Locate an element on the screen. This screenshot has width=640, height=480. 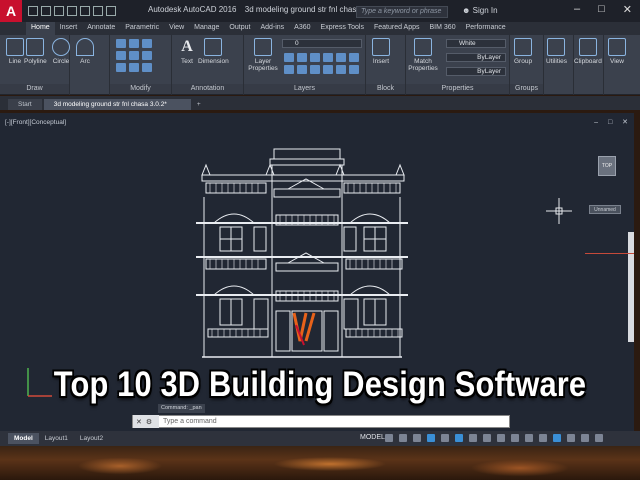
osnap-icon is located at coordinates (459, 438).